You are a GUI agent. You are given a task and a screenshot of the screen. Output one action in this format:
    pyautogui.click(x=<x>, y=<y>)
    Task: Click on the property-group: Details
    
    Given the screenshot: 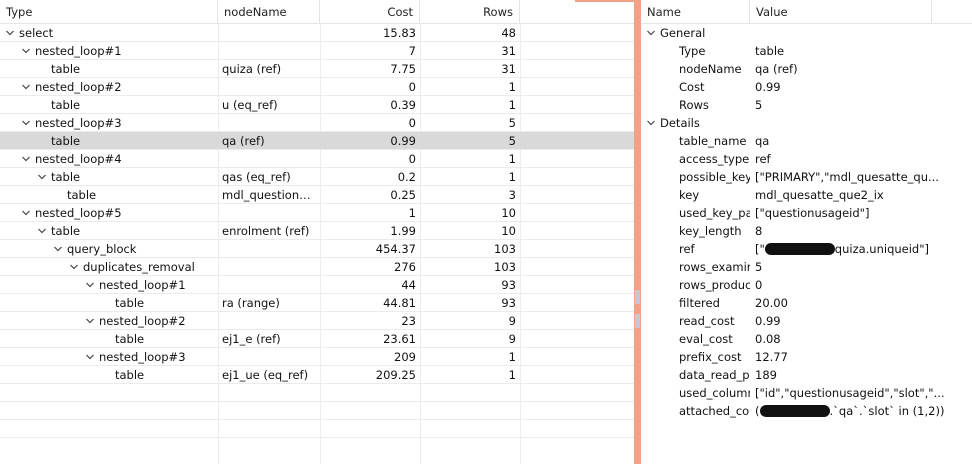 What is the action you would take?
    pyautogui.click(x=806, y=123)
    